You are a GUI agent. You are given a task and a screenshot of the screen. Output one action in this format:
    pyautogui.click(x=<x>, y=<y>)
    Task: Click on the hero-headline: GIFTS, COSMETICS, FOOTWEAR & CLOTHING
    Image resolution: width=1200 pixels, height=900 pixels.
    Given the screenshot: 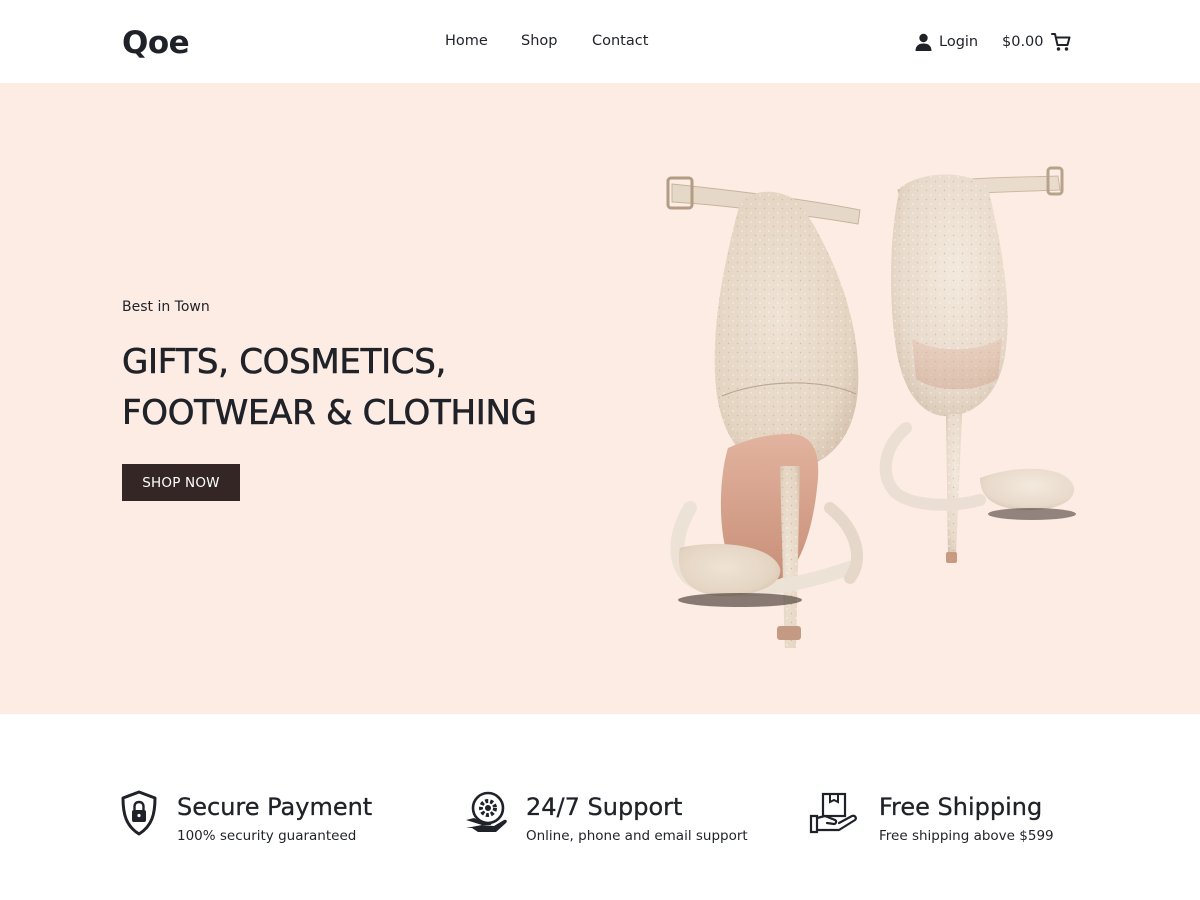 What is the action you would take?
    pyautogui.click(x=330, y=388)
    